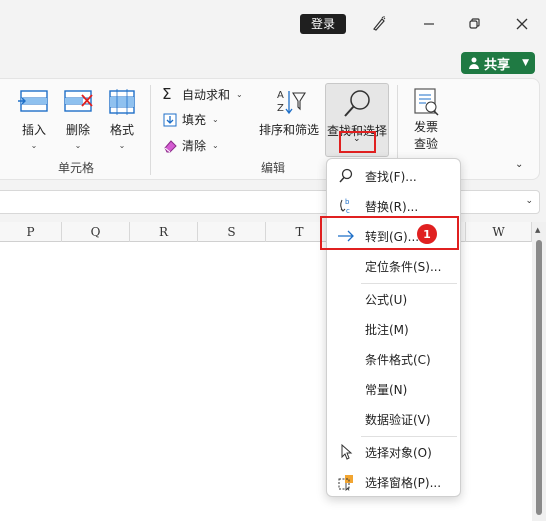 Image resolution: width=546 pixels, height=521 pixels. Describe the element at coordinates (386, 389) in the screenshot. I see `menu-item-label: 常量(N)` at that location.